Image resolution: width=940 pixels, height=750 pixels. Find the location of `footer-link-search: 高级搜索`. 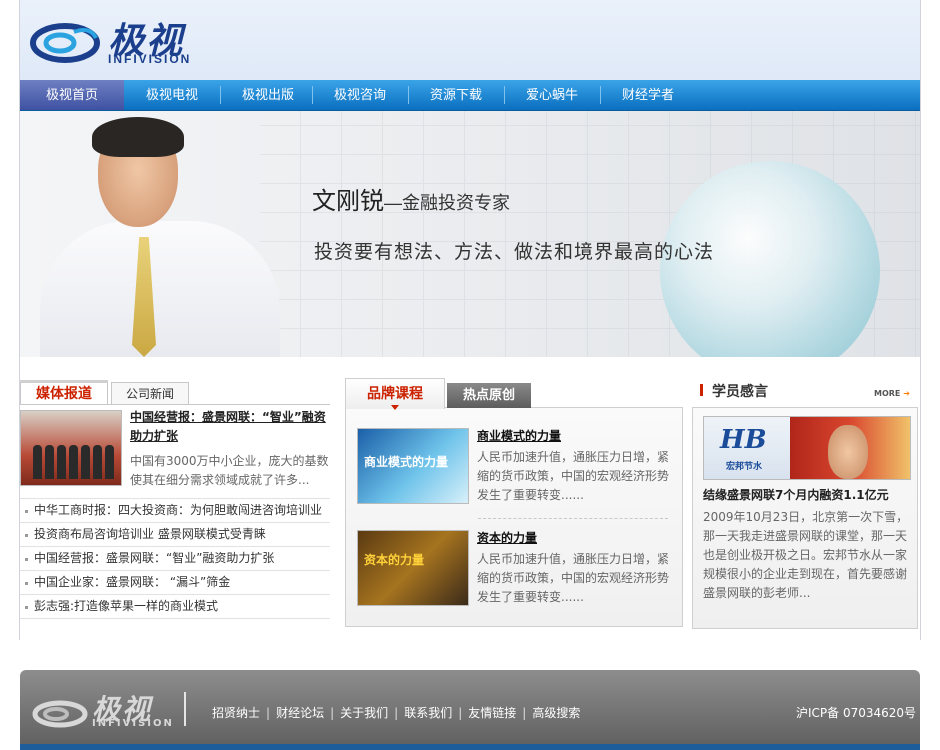

footer-link-search: 高级搜索 is located at coordinates (556, 713).